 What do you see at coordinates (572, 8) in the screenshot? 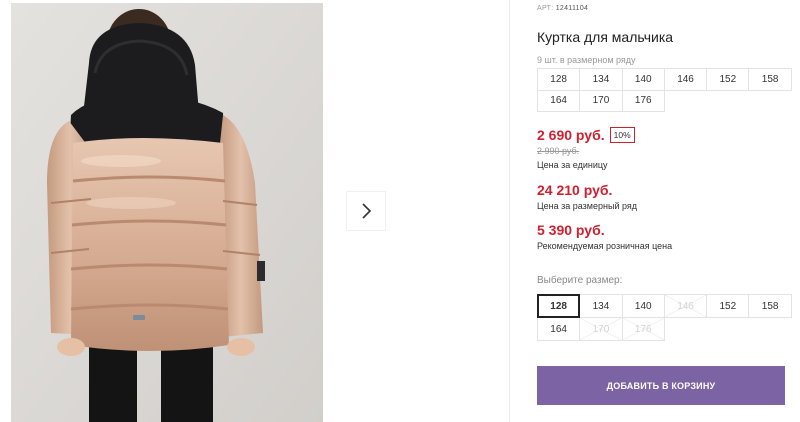
I see `article-value: 12411104` at bounding box center [572, 8].